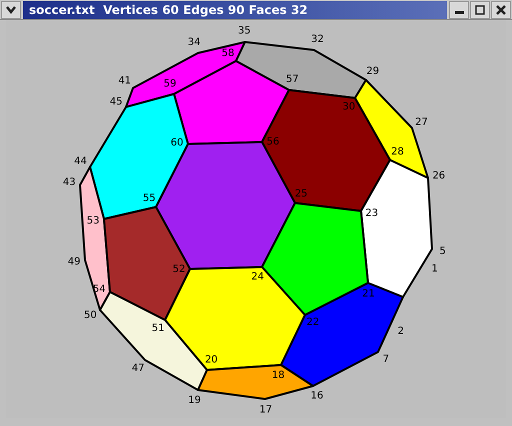 This screenshot has height=426, width=512. What do you see at coordinates (194, 42) in the screenshot?
I see `vertex-label: 34` at bounding box center [194, 42].